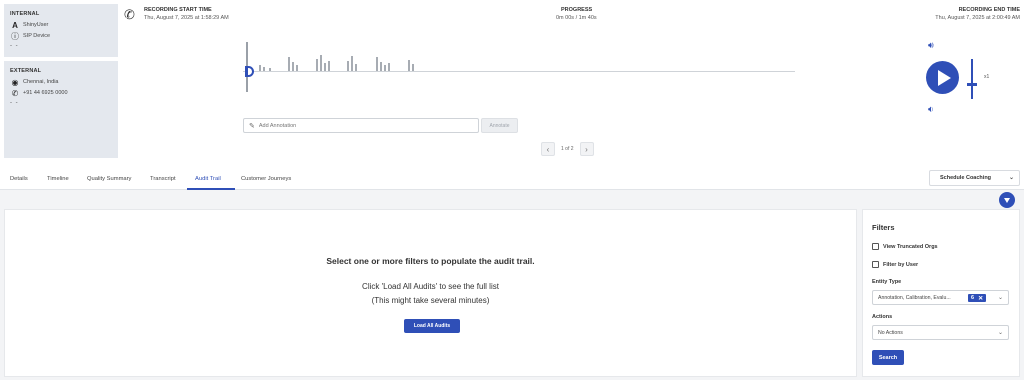 The image size is (1024, 380). I want to click on speed-slider-handle, so click(972, 84).